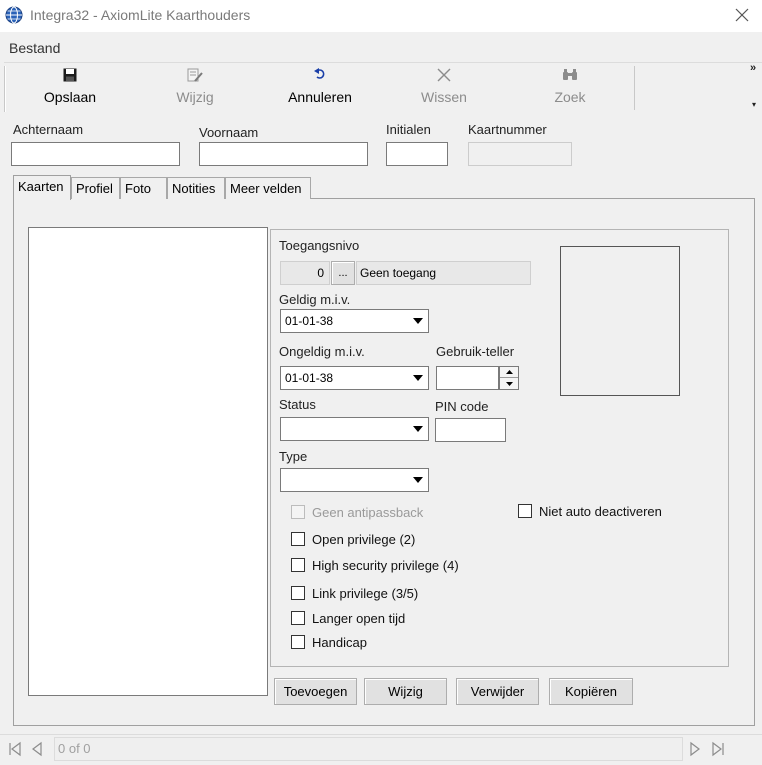 The height and width of the screenshot is (765, 762). Describe the element at coordinates (95, 188) in the screenshot. I see `tab-profiel: Profiel` at that location.